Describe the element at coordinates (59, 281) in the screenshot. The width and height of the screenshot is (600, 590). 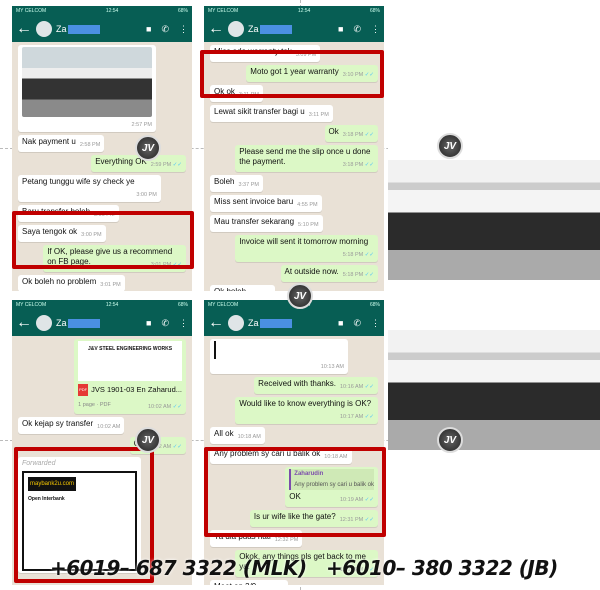
I see `message-text: Ok boleh no problem` at that location.